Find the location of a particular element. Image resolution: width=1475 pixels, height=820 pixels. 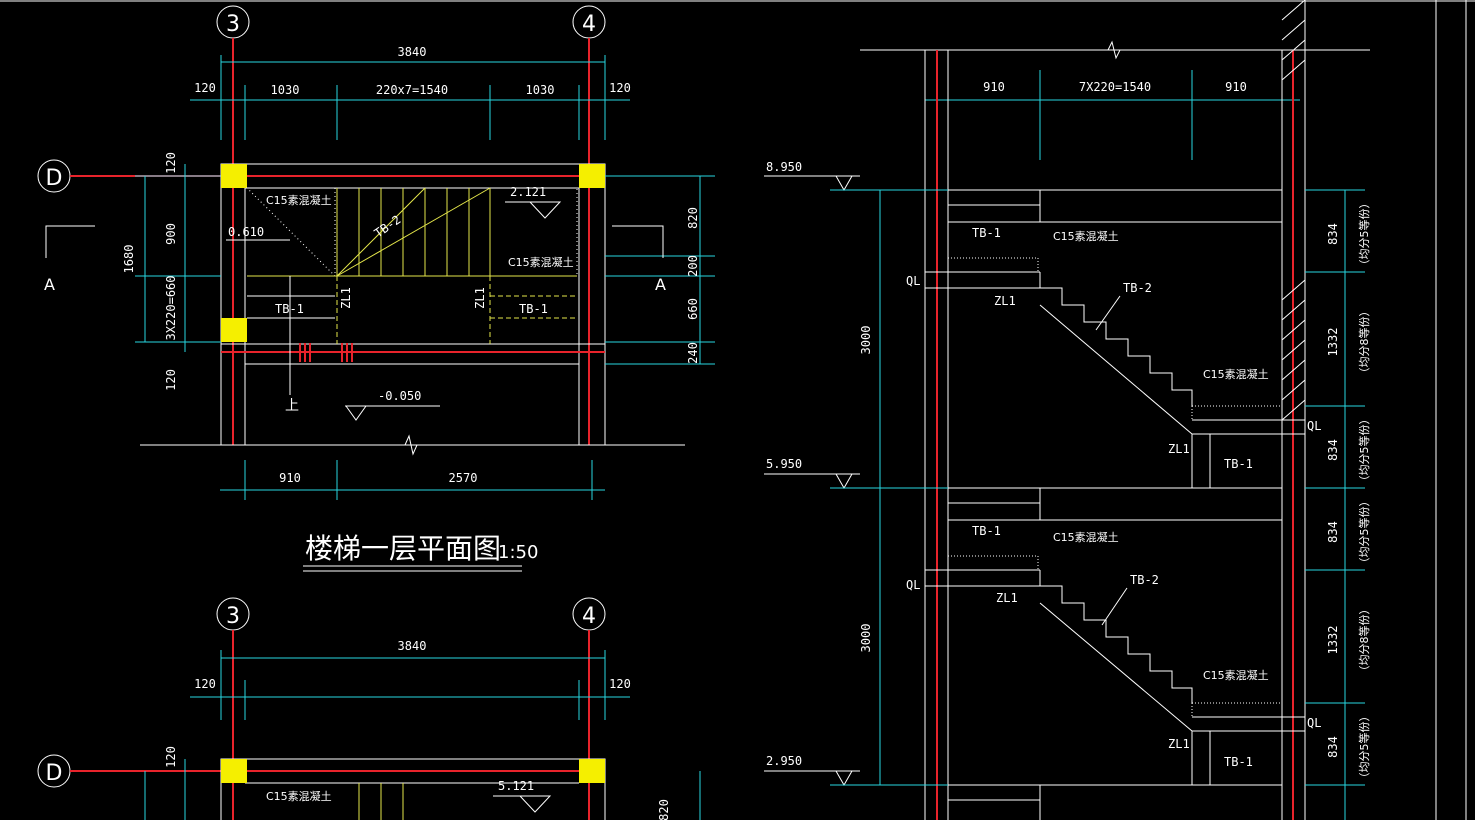

sec-ql-c: QL is located at coordinates (1314, 426).